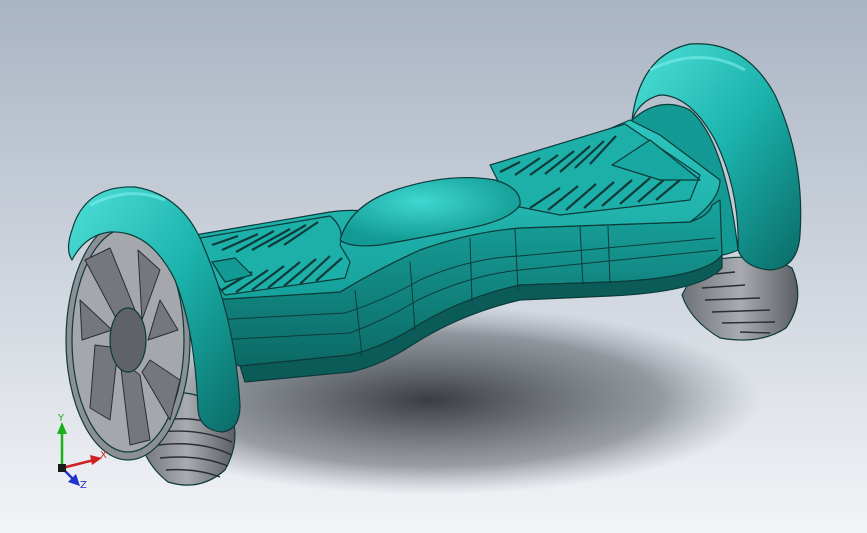 This screenshot has width=867, height=533. I want to click on coordinate-triad: Y X Z, so click(82, 452).